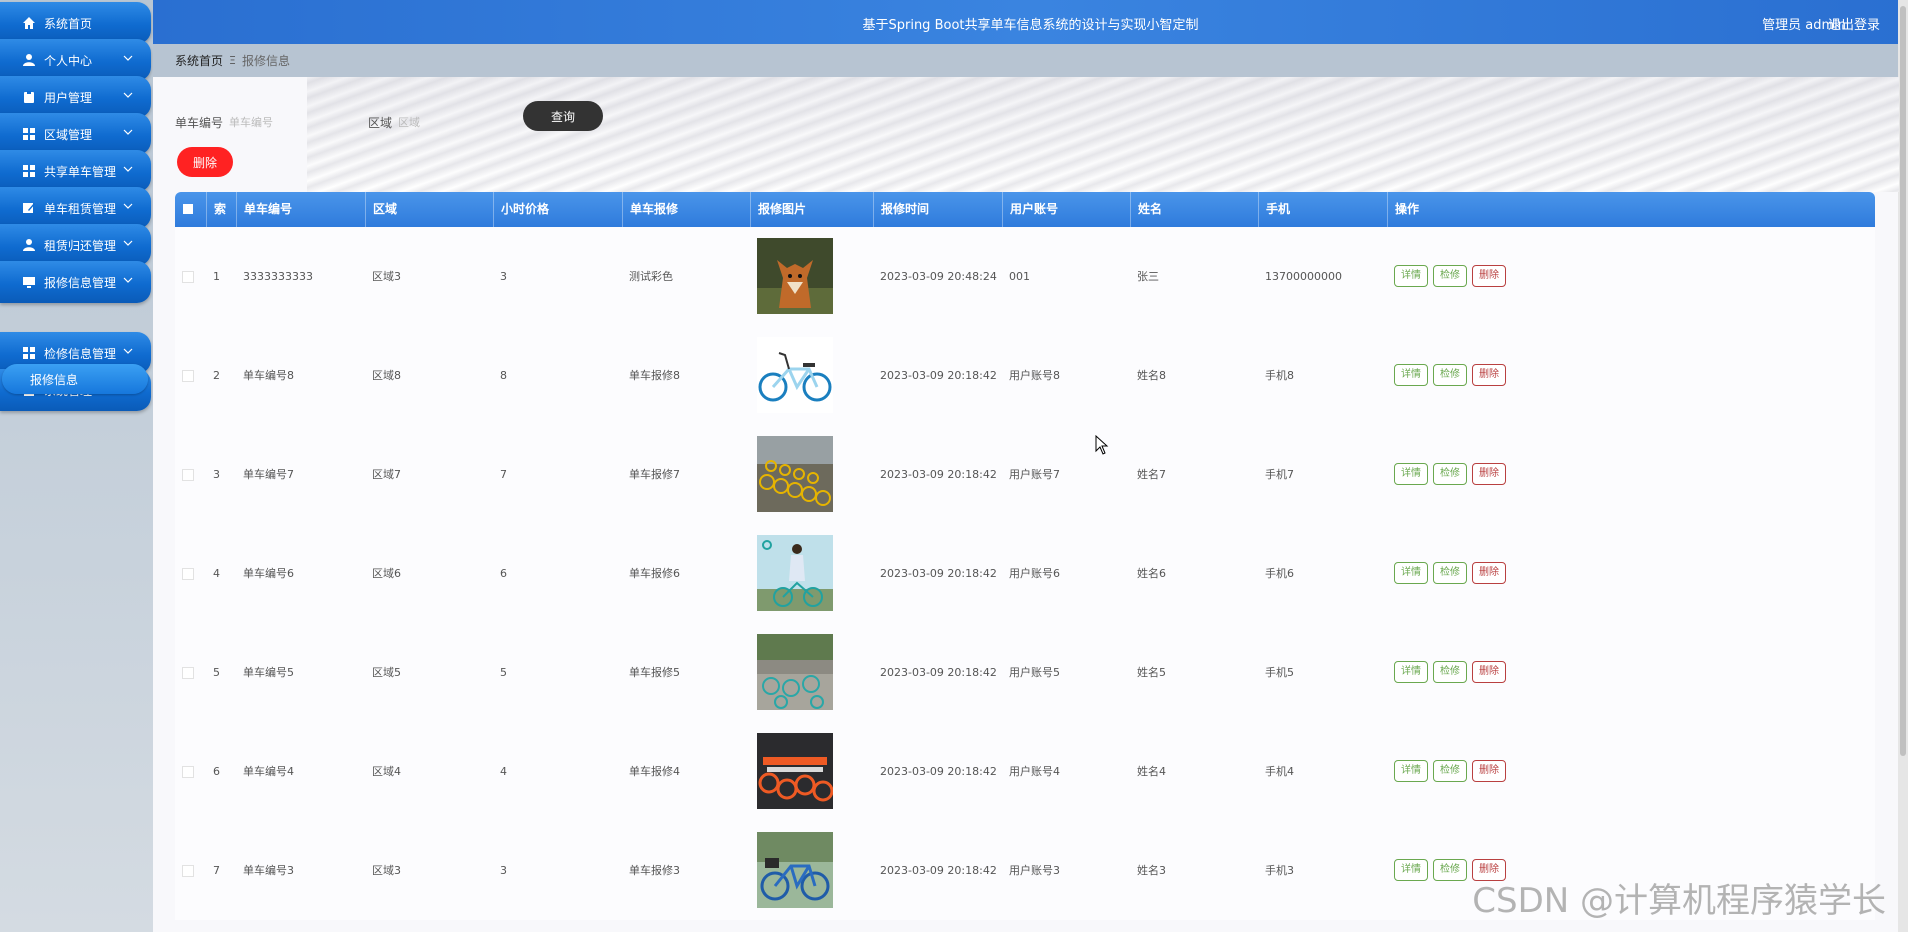 This screenshot has height=932, width=1908. I want to click on batch-delete-button: 删除, so click(205, 162).